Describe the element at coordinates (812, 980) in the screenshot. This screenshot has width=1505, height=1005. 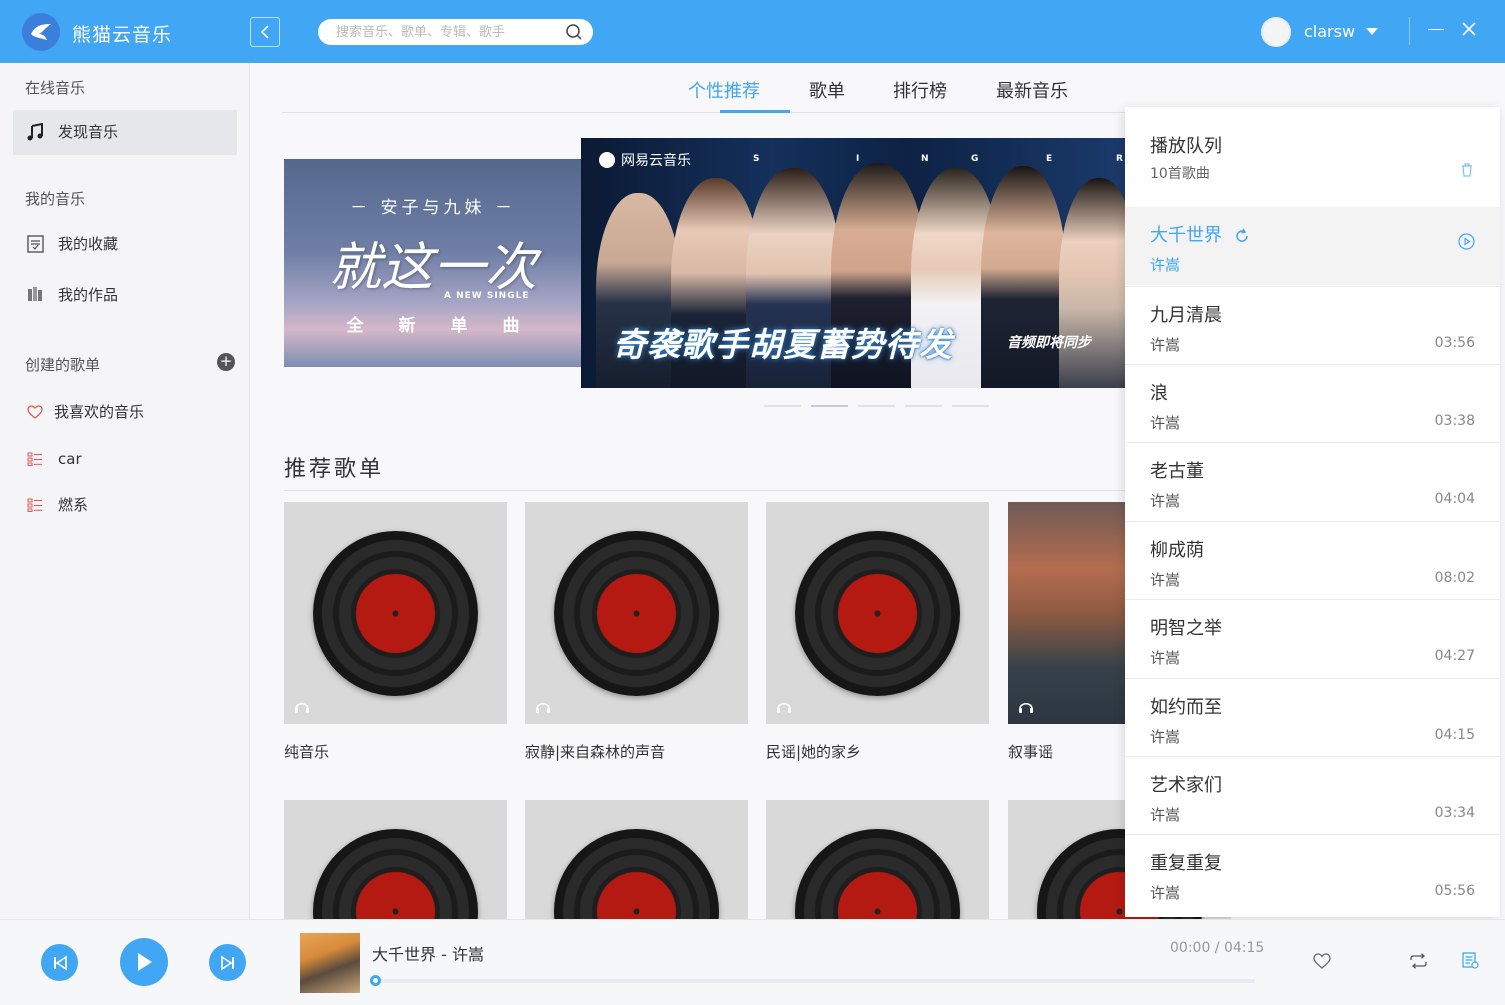
I see `progress-bar` at that location.